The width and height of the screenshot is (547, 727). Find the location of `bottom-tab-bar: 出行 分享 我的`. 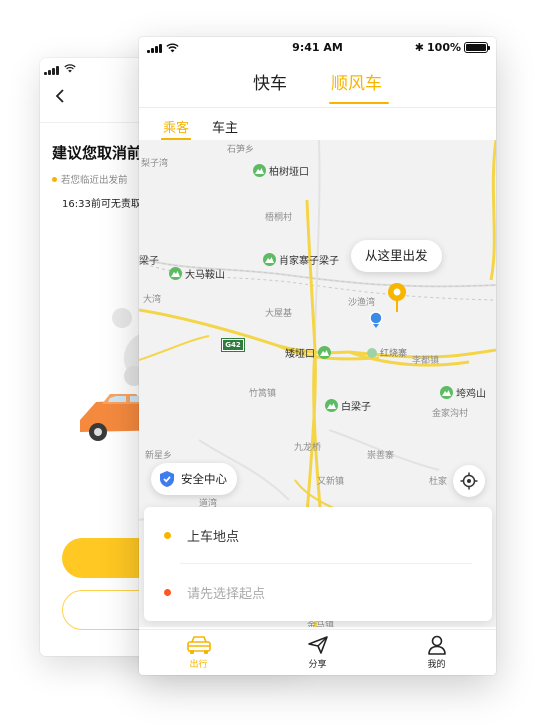

bottom-tab-bar: 出行 分享 我的 is located at coordinates (317, 652).